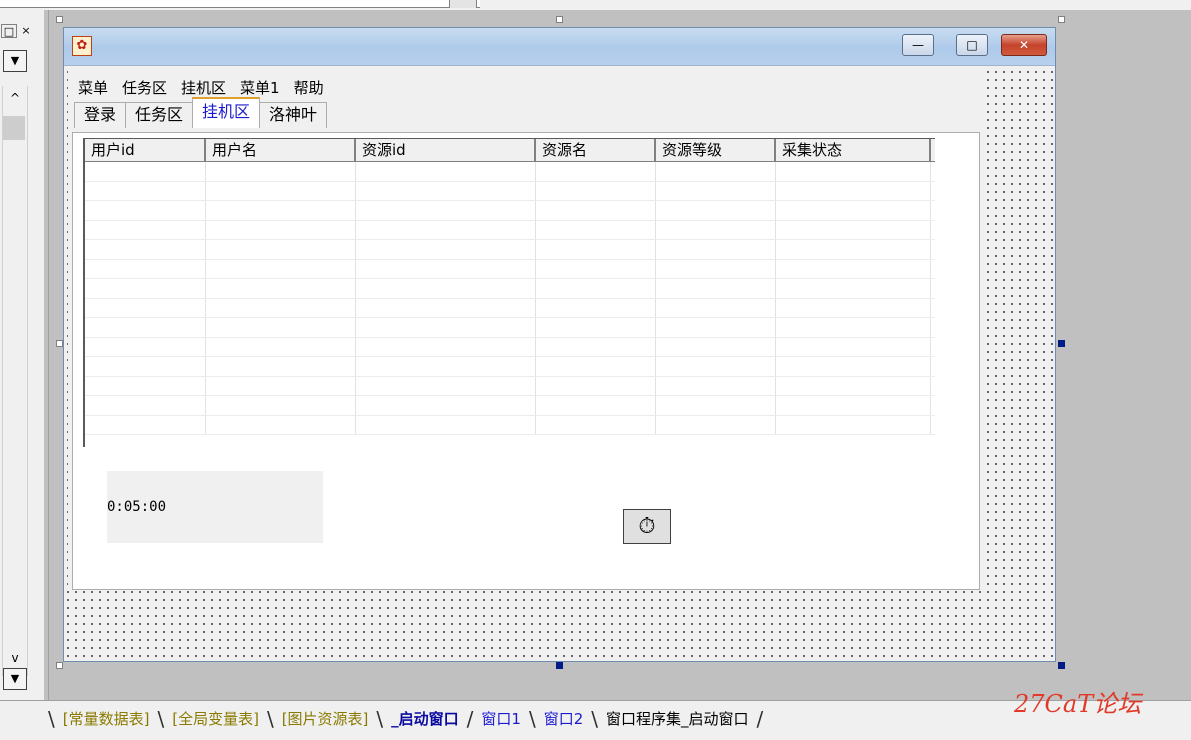 The height and width of the screenshot is (740, 1191). Describe the element at coordinates (226, 112) in the screenshot. I see `tab-idle-area: 挂机区` at that location.